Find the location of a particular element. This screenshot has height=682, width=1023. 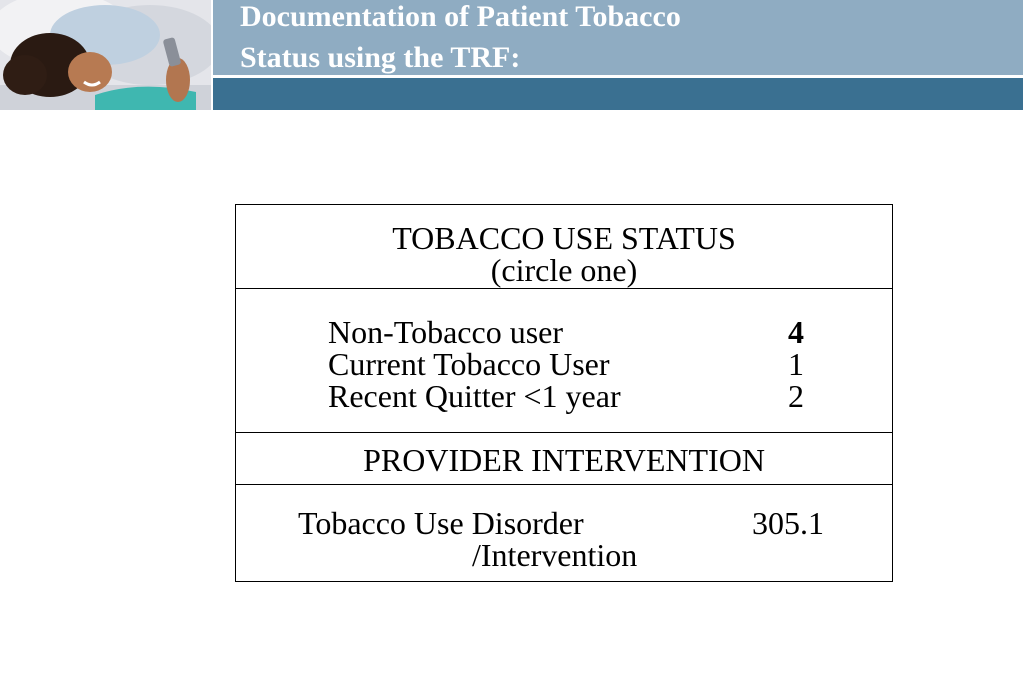

option-current-user-code: 1 is located at coordinates (796, 364).